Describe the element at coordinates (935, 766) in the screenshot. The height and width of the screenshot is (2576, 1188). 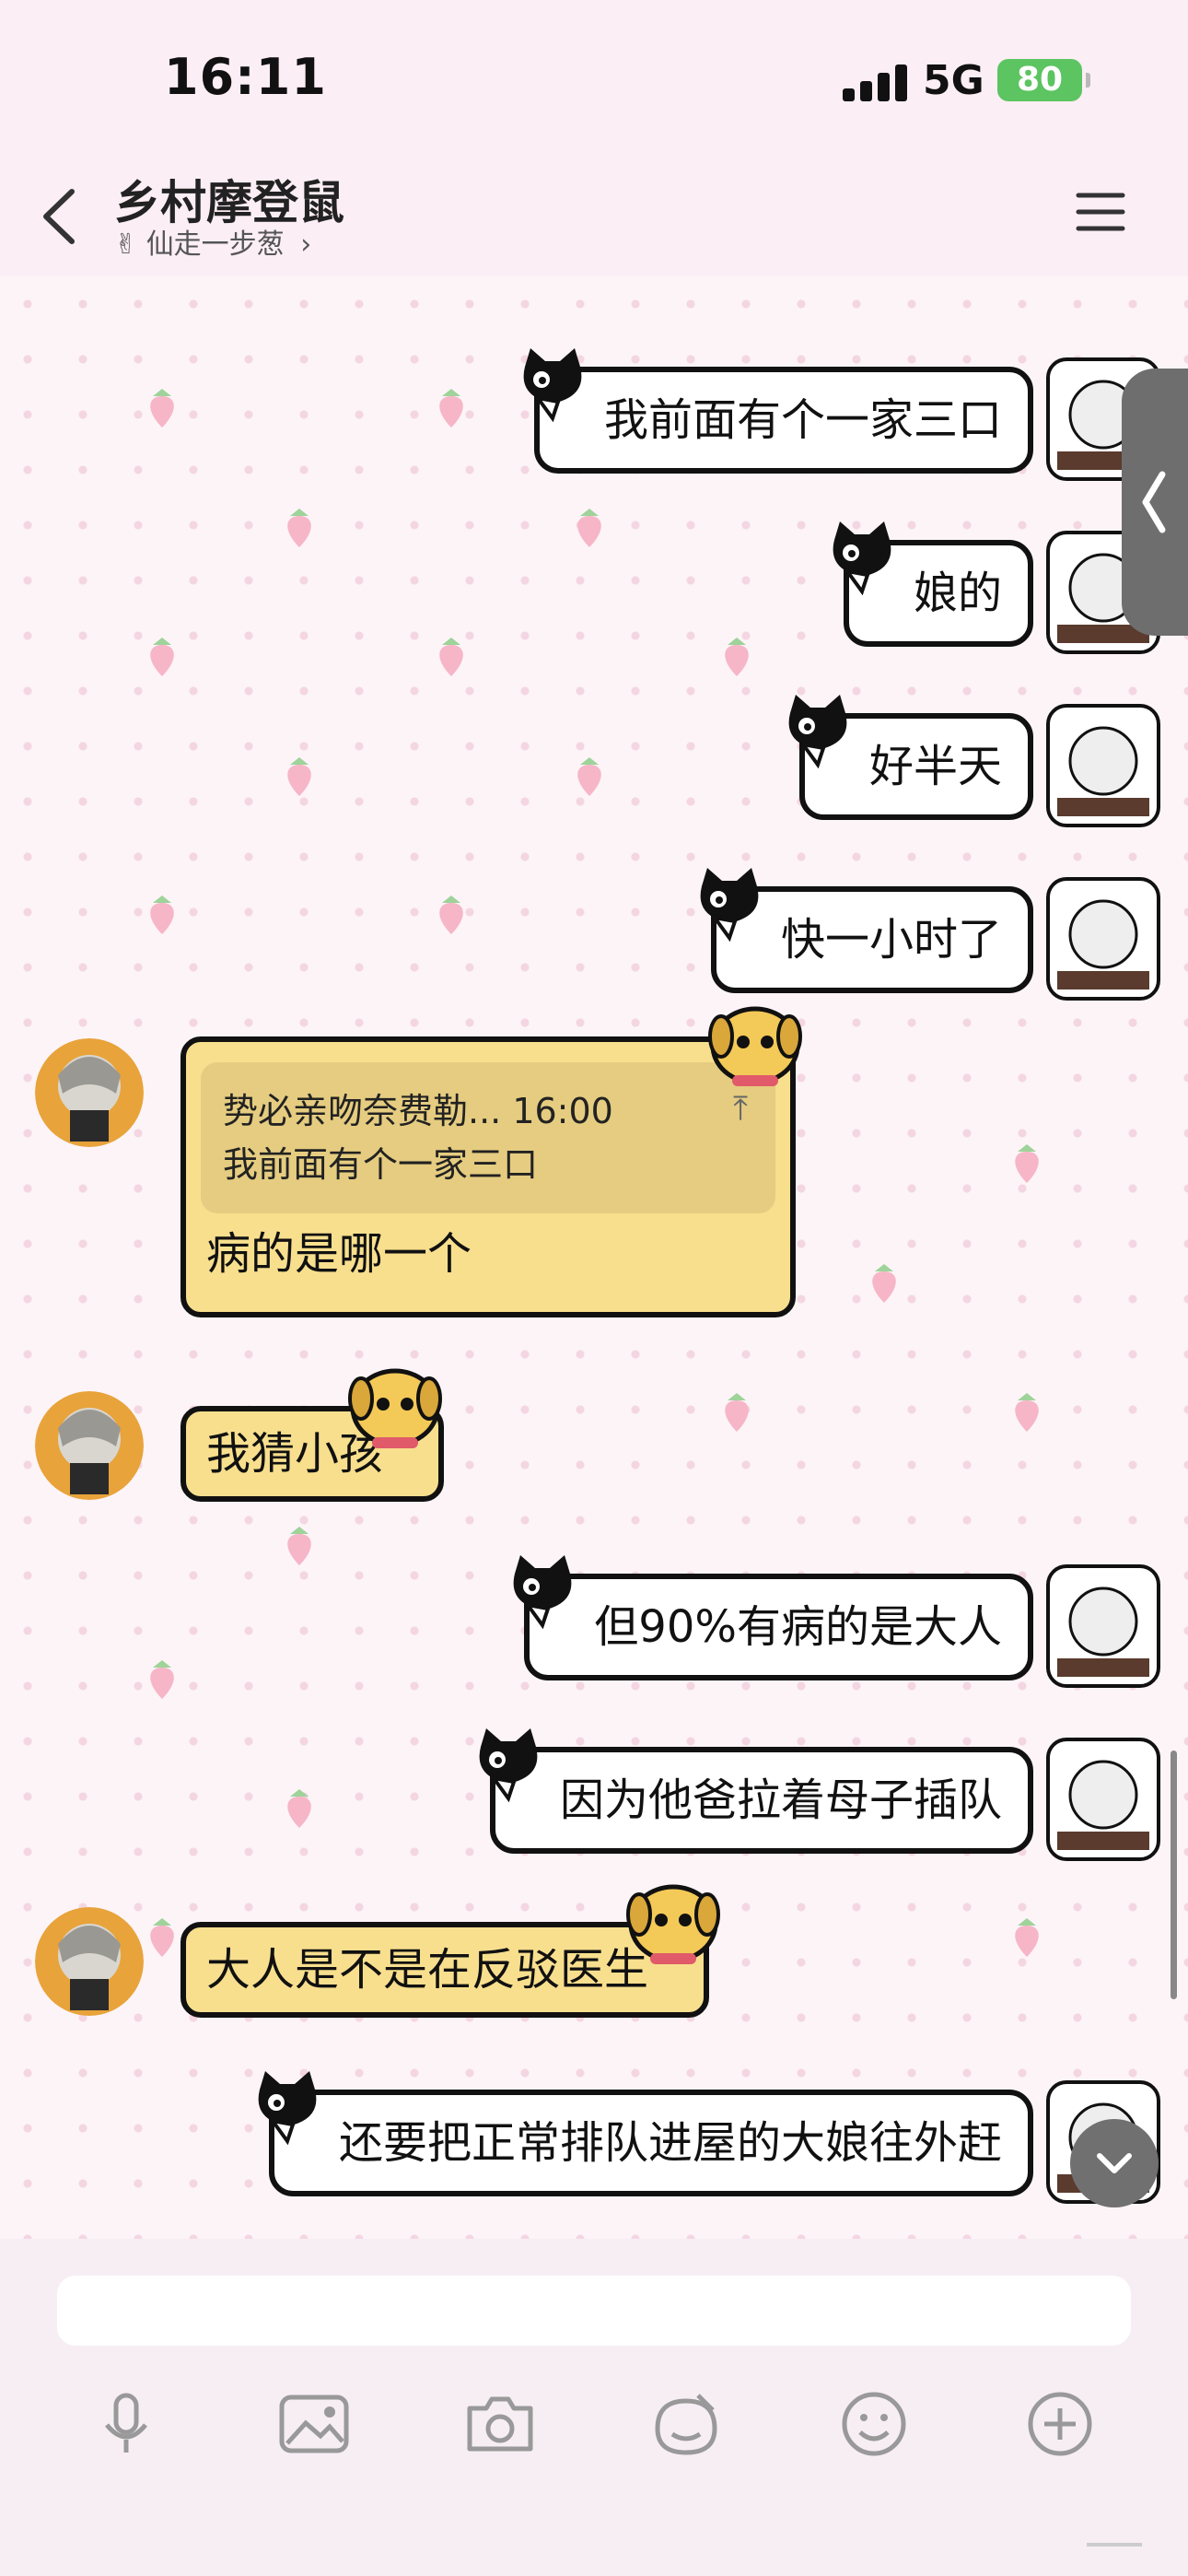
I see `message-text: 好半天` at that location.